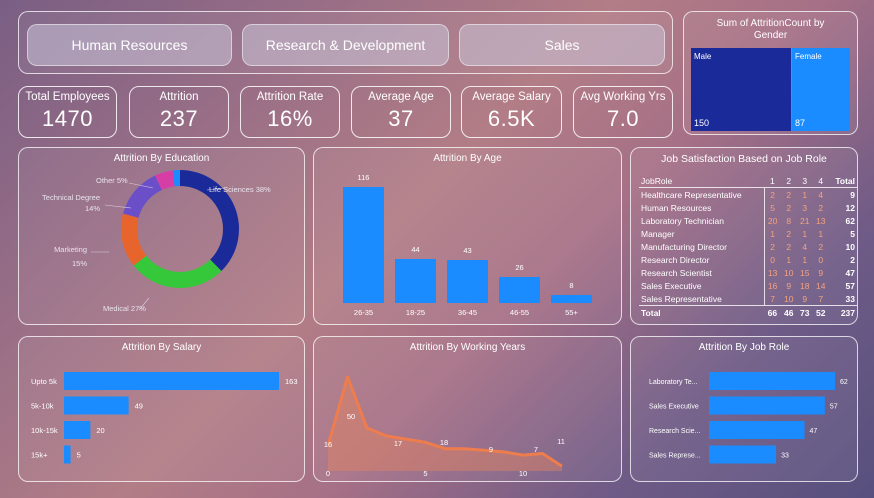 Image resolution: width=874 pixels, height=498 pixels. What do you see at coordinates (748, 220) in the screenshot?
I see `table-row: Laboratory Technician 20 8 21 13 62` at bounding box center [748, 220].